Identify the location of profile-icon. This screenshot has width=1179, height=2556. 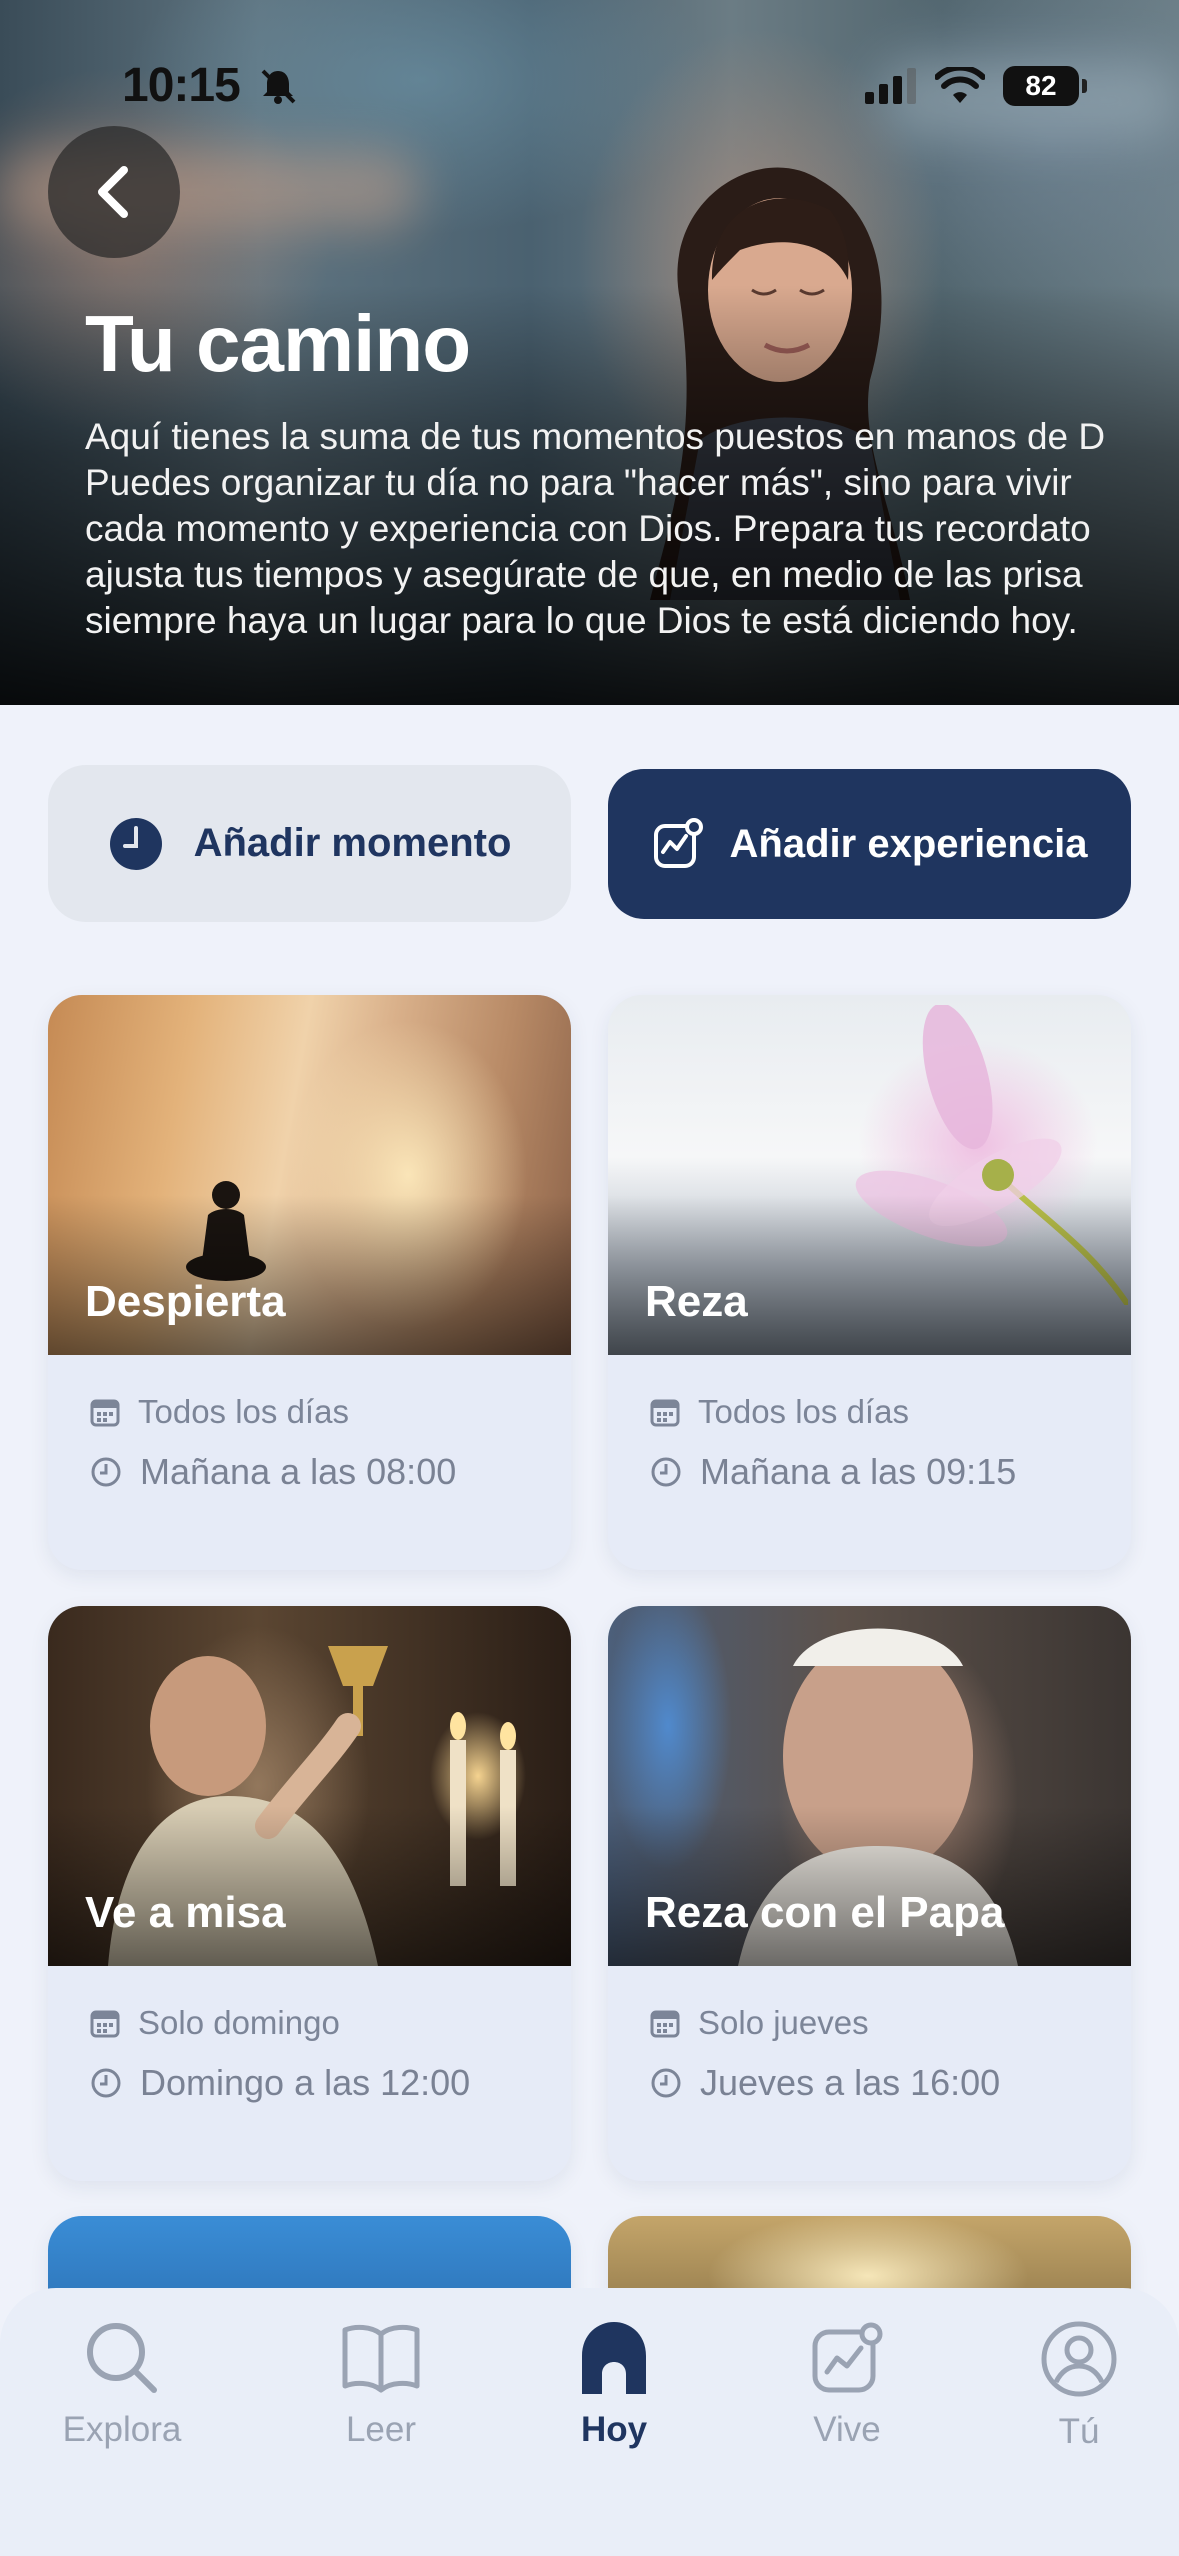
(1079, 2359).